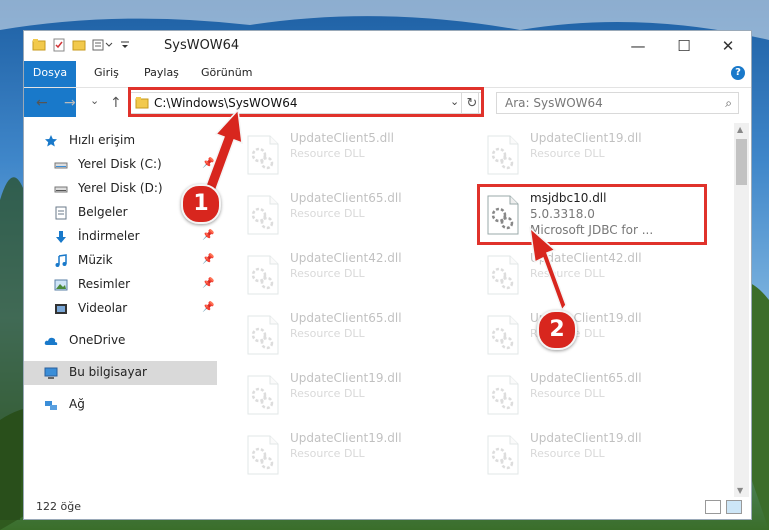 This screenshot has width=769, height=530. What do you see at coordinates (120, 285) in the screenshot?
I see `sidebar-item-pictures: Resimler 📌` at bounding box center [120, 285].